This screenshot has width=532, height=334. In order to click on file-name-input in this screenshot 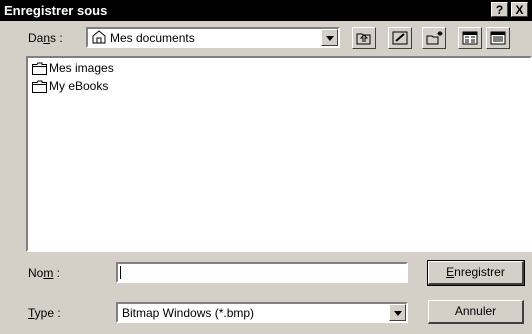, I will do `click(262, 272)`.